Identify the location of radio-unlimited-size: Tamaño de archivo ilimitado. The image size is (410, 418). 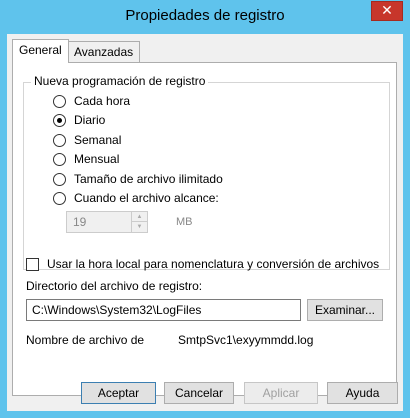
(138, 179).